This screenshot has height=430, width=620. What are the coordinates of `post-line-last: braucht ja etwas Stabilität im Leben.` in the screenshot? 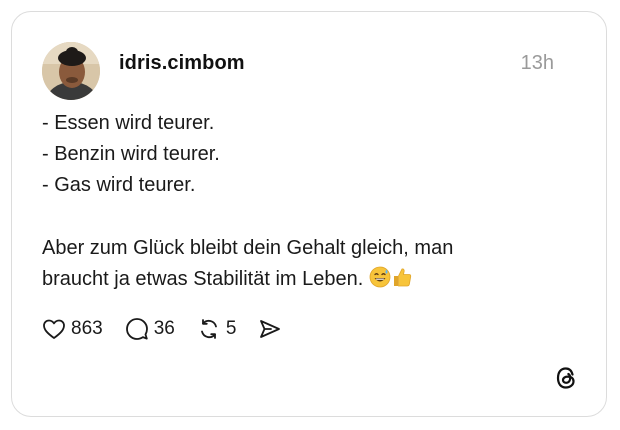 It's located at (307, 281).